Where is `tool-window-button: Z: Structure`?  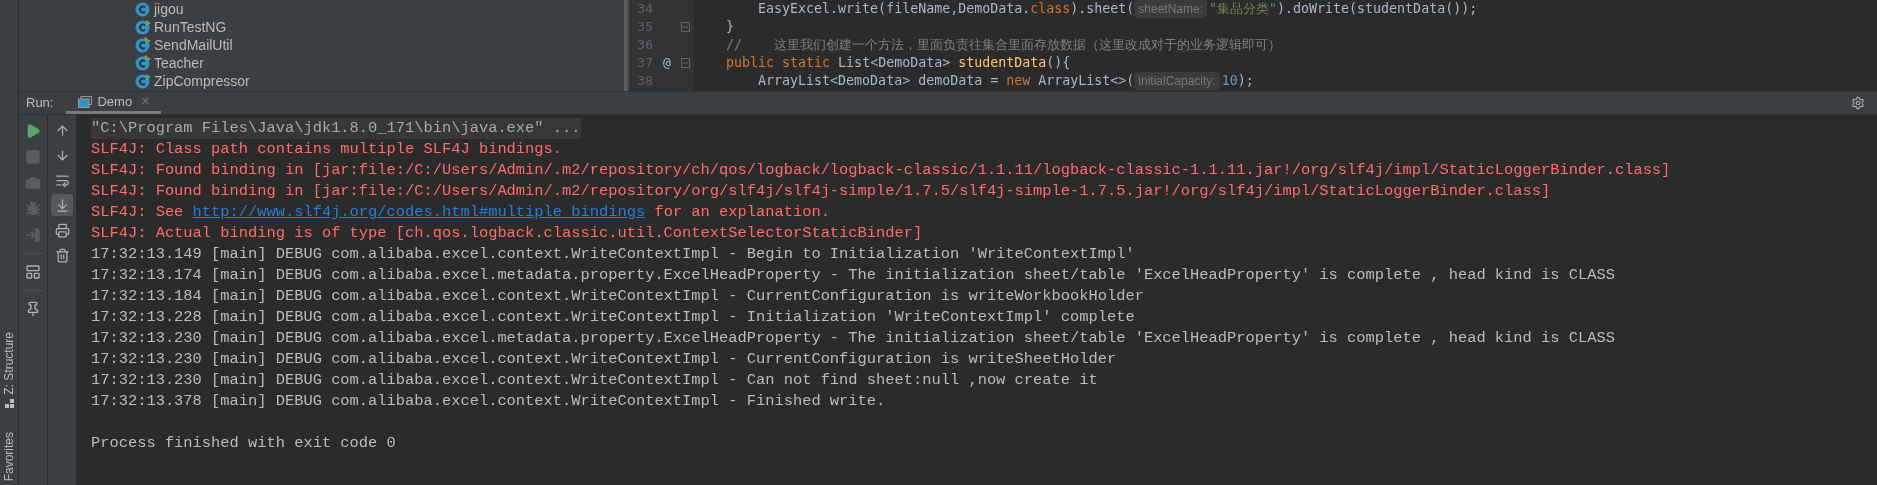
tool-window-button: Z: Structure is located at coordinates (9, 363).